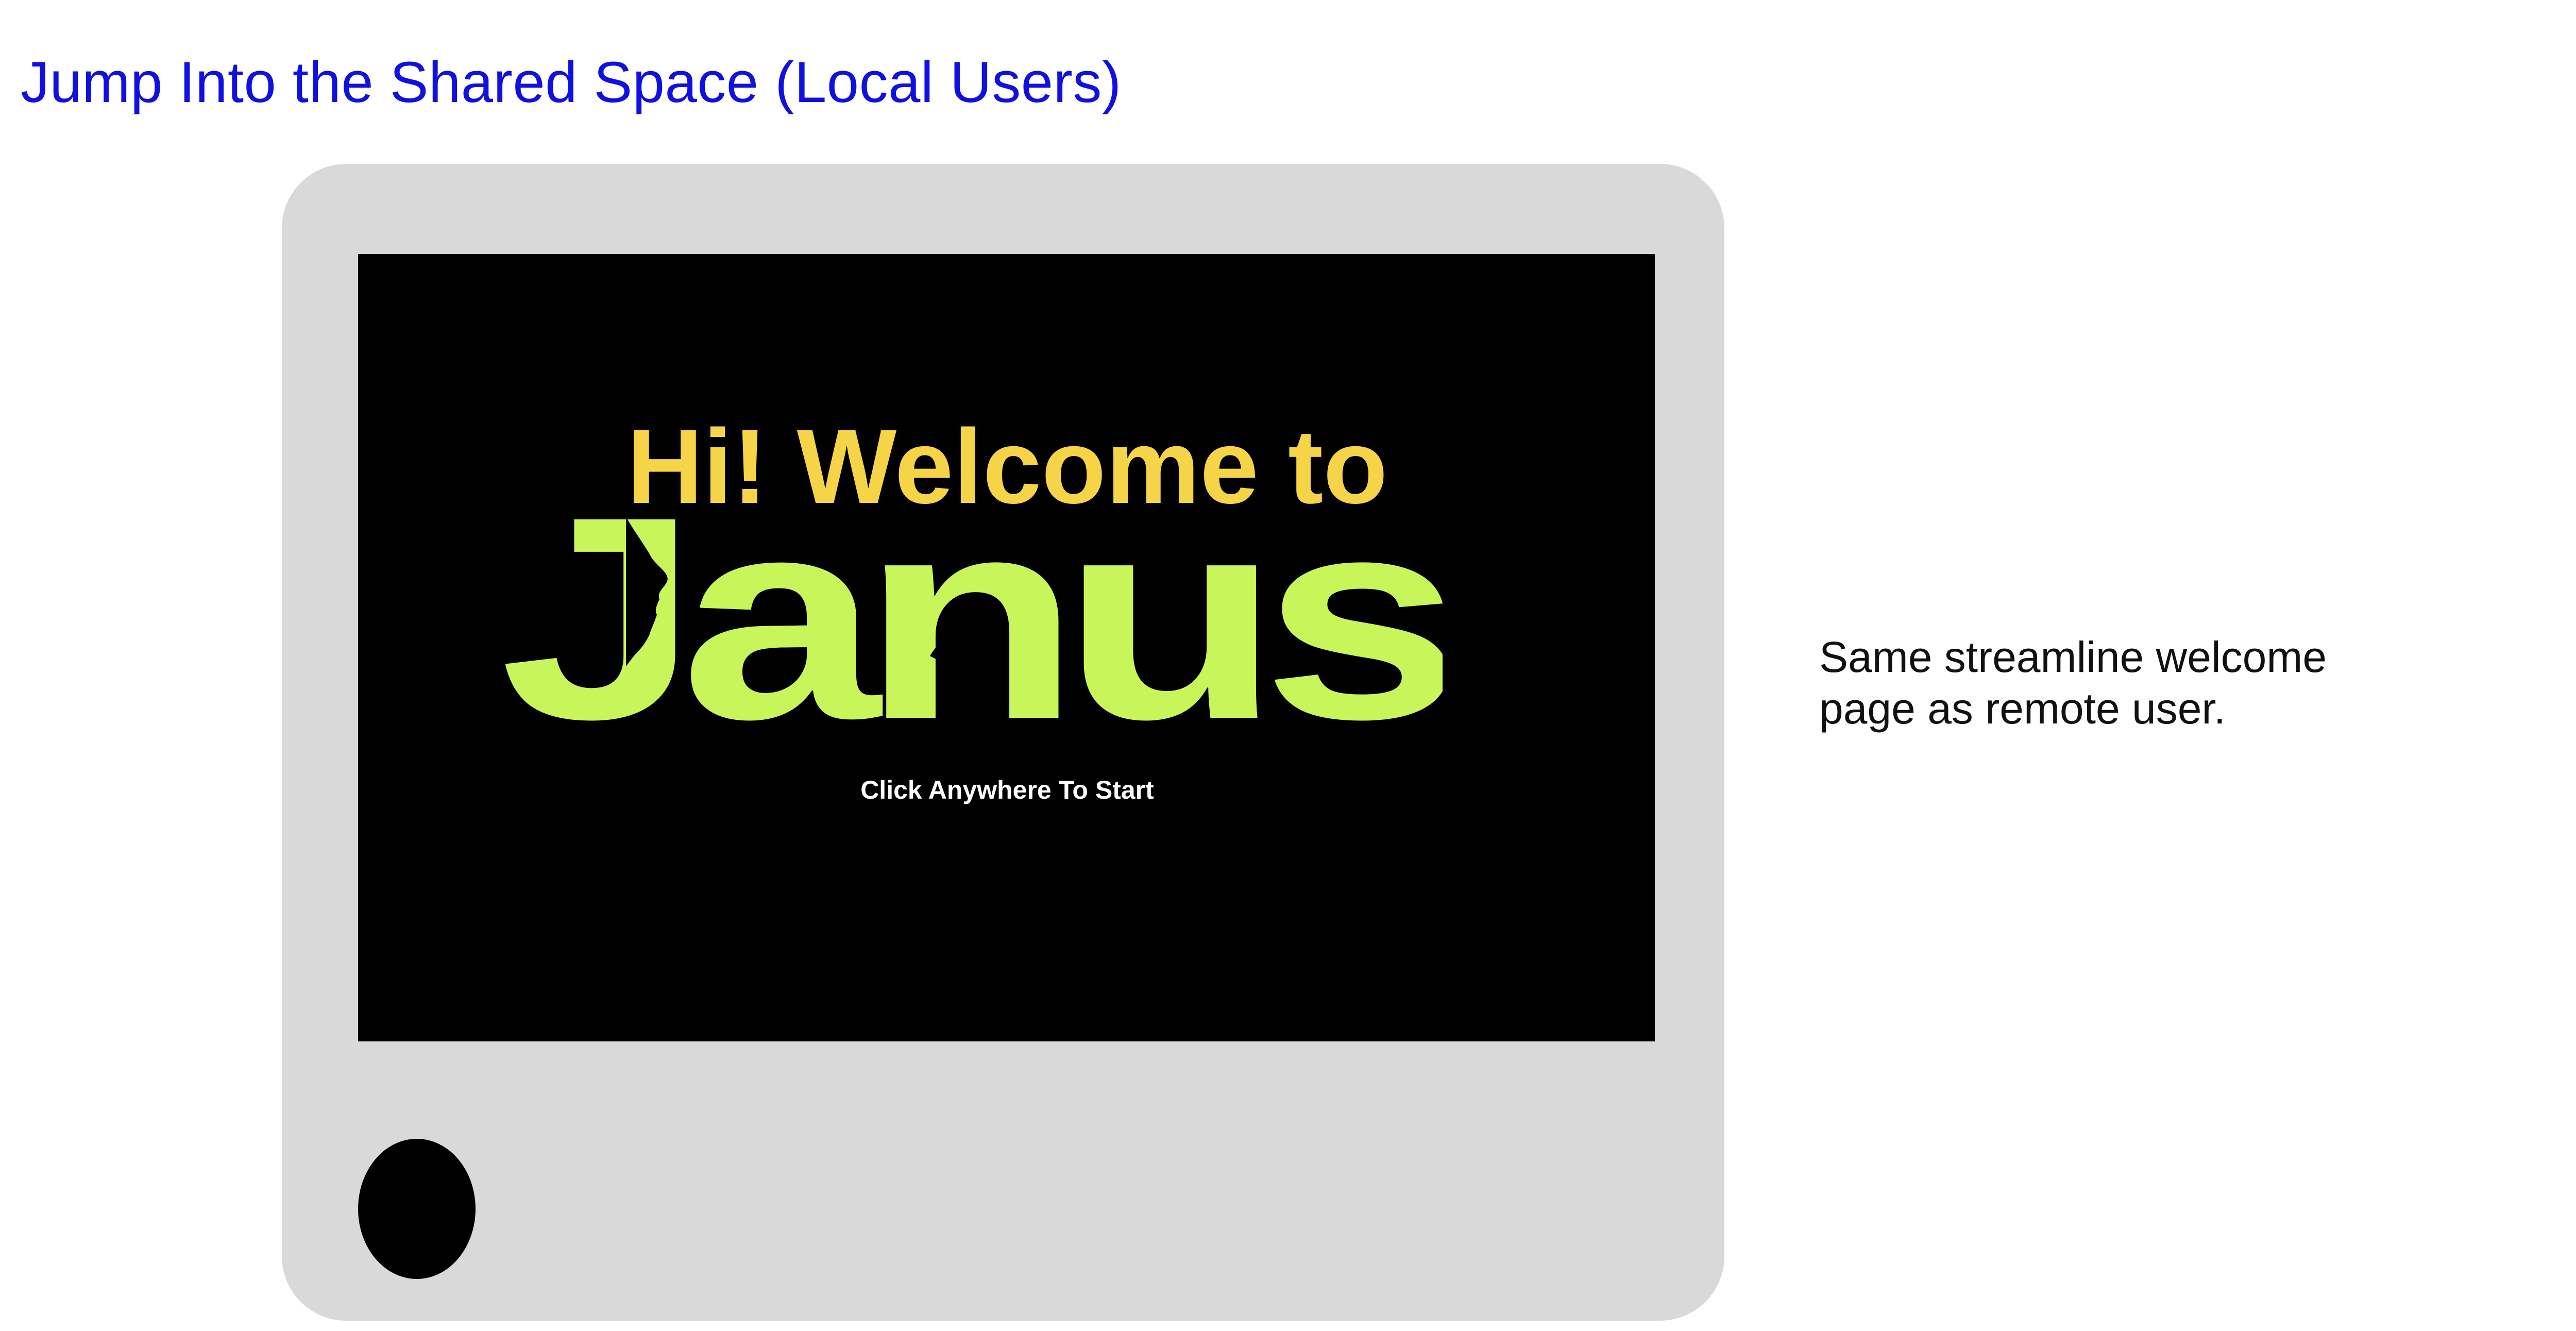 The width and height of the screenshot is (2576, 1331). Describe the element at coordinates (1006, 790) in the screenshot. I see `click-to-start-text: Click Anywhere To Start` at that location.